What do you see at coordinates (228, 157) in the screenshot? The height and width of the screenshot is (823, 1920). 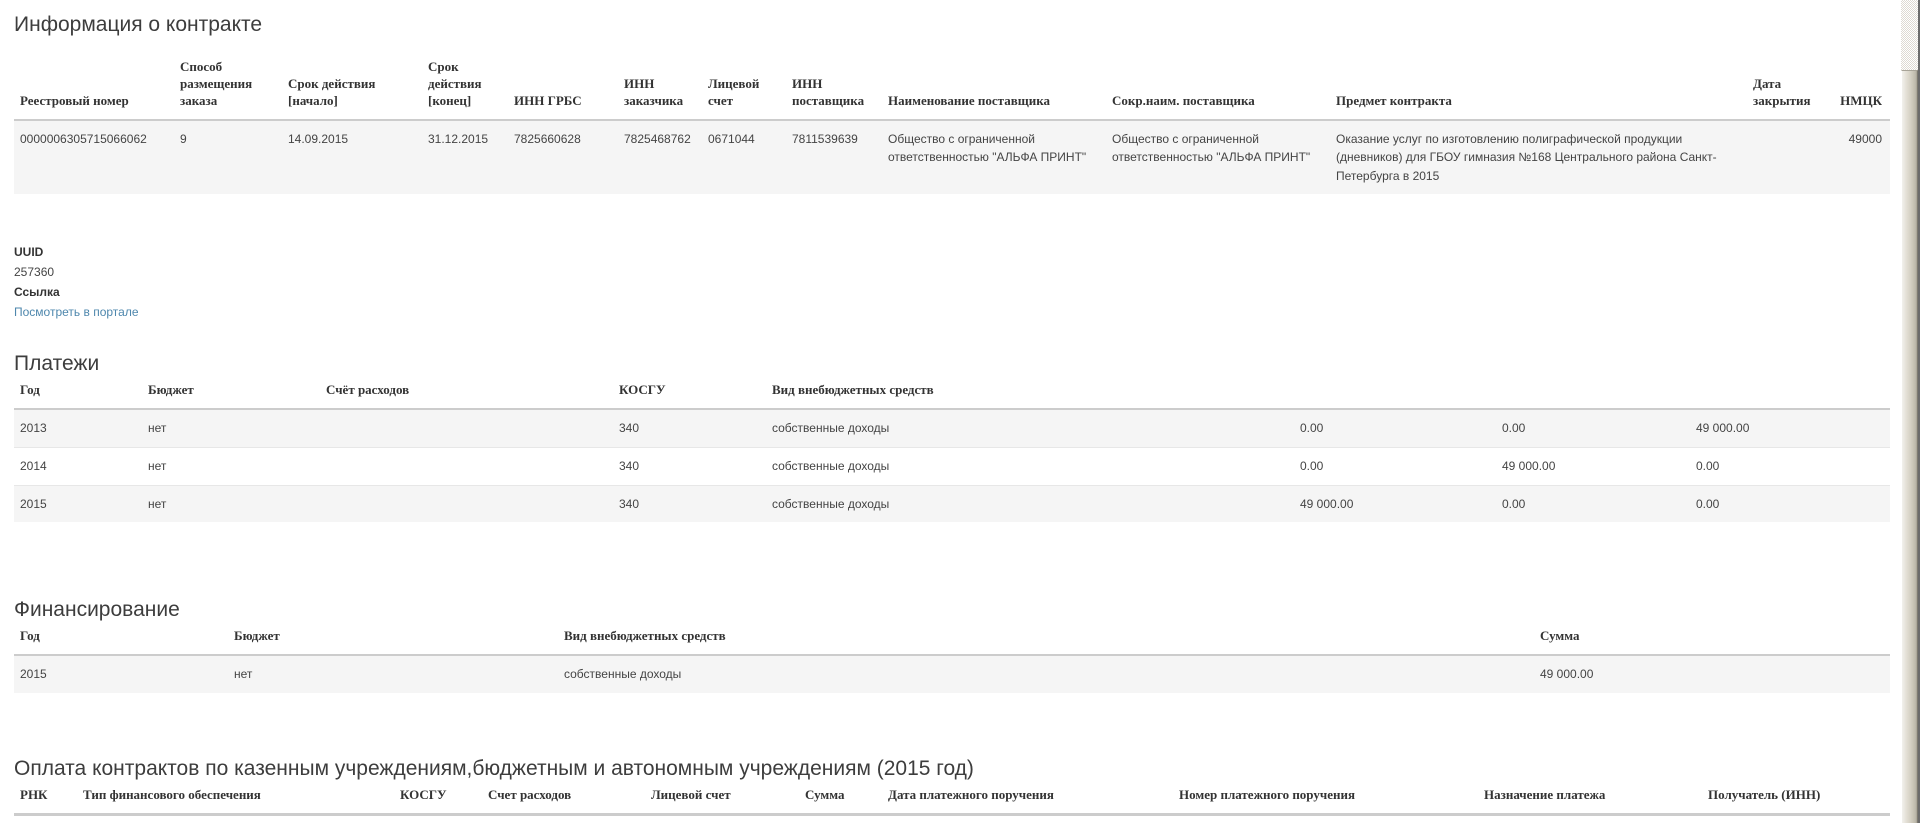 I see `cell-placement-method: 9` at bounding box center [228, 157].